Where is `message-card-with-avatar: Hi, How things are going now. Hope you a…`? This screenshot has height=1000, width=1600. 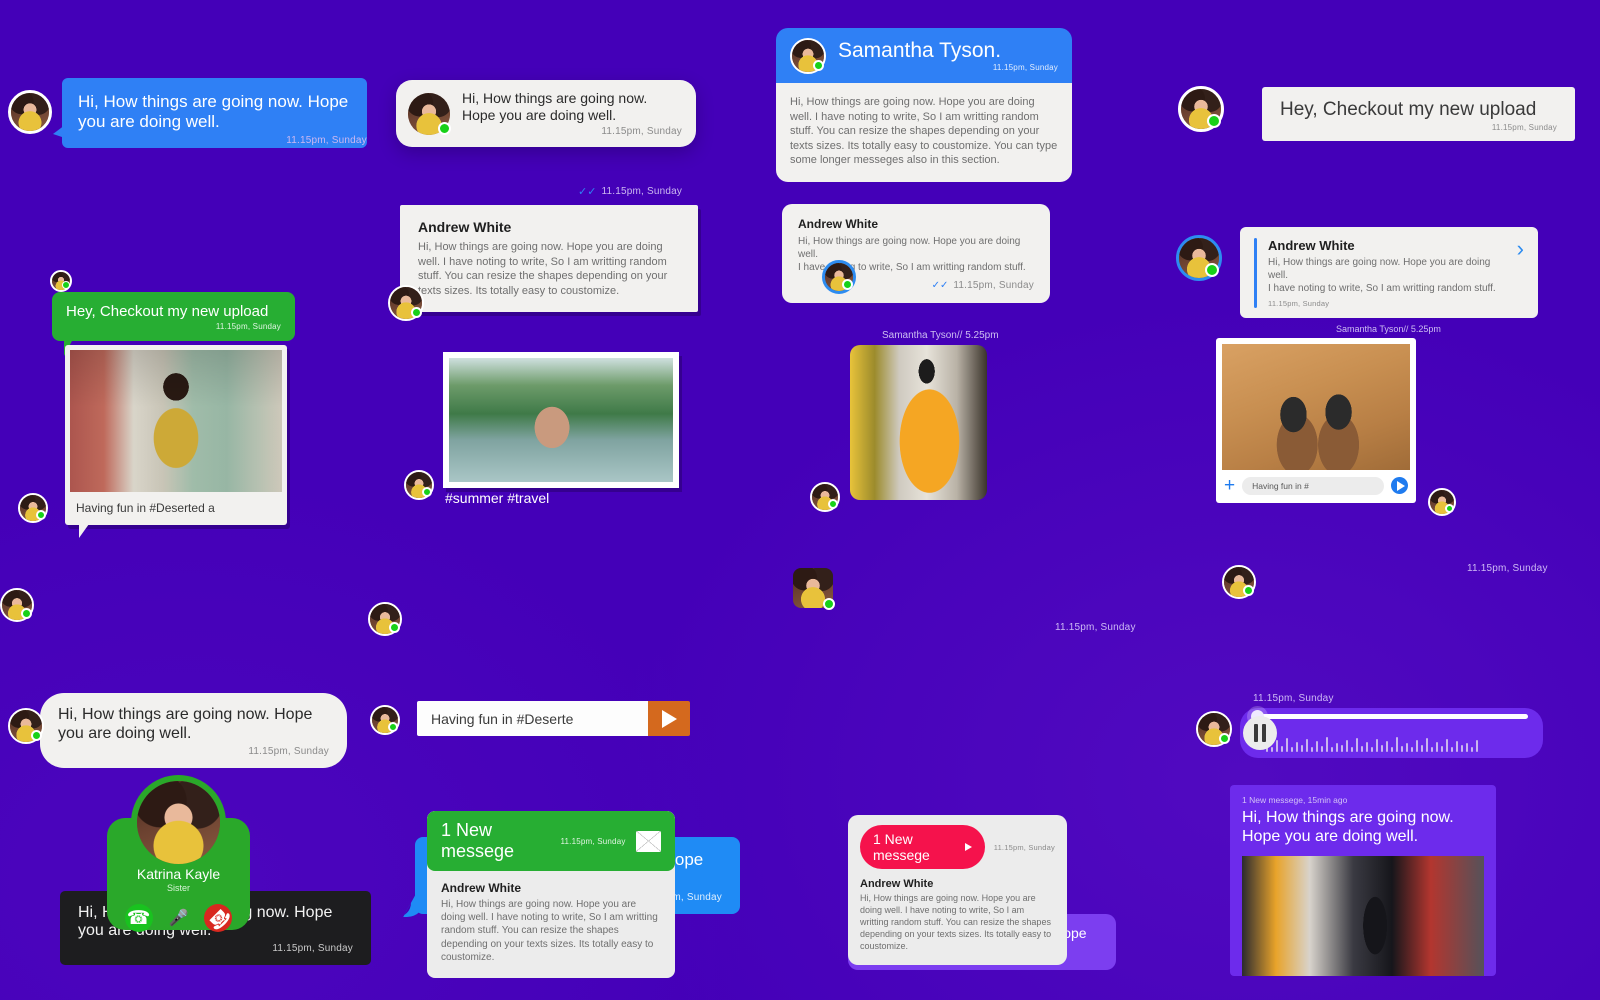 message-card-with-avatar: Hi, How things are going now. Hope you a… is located at coordinates (546, 114).